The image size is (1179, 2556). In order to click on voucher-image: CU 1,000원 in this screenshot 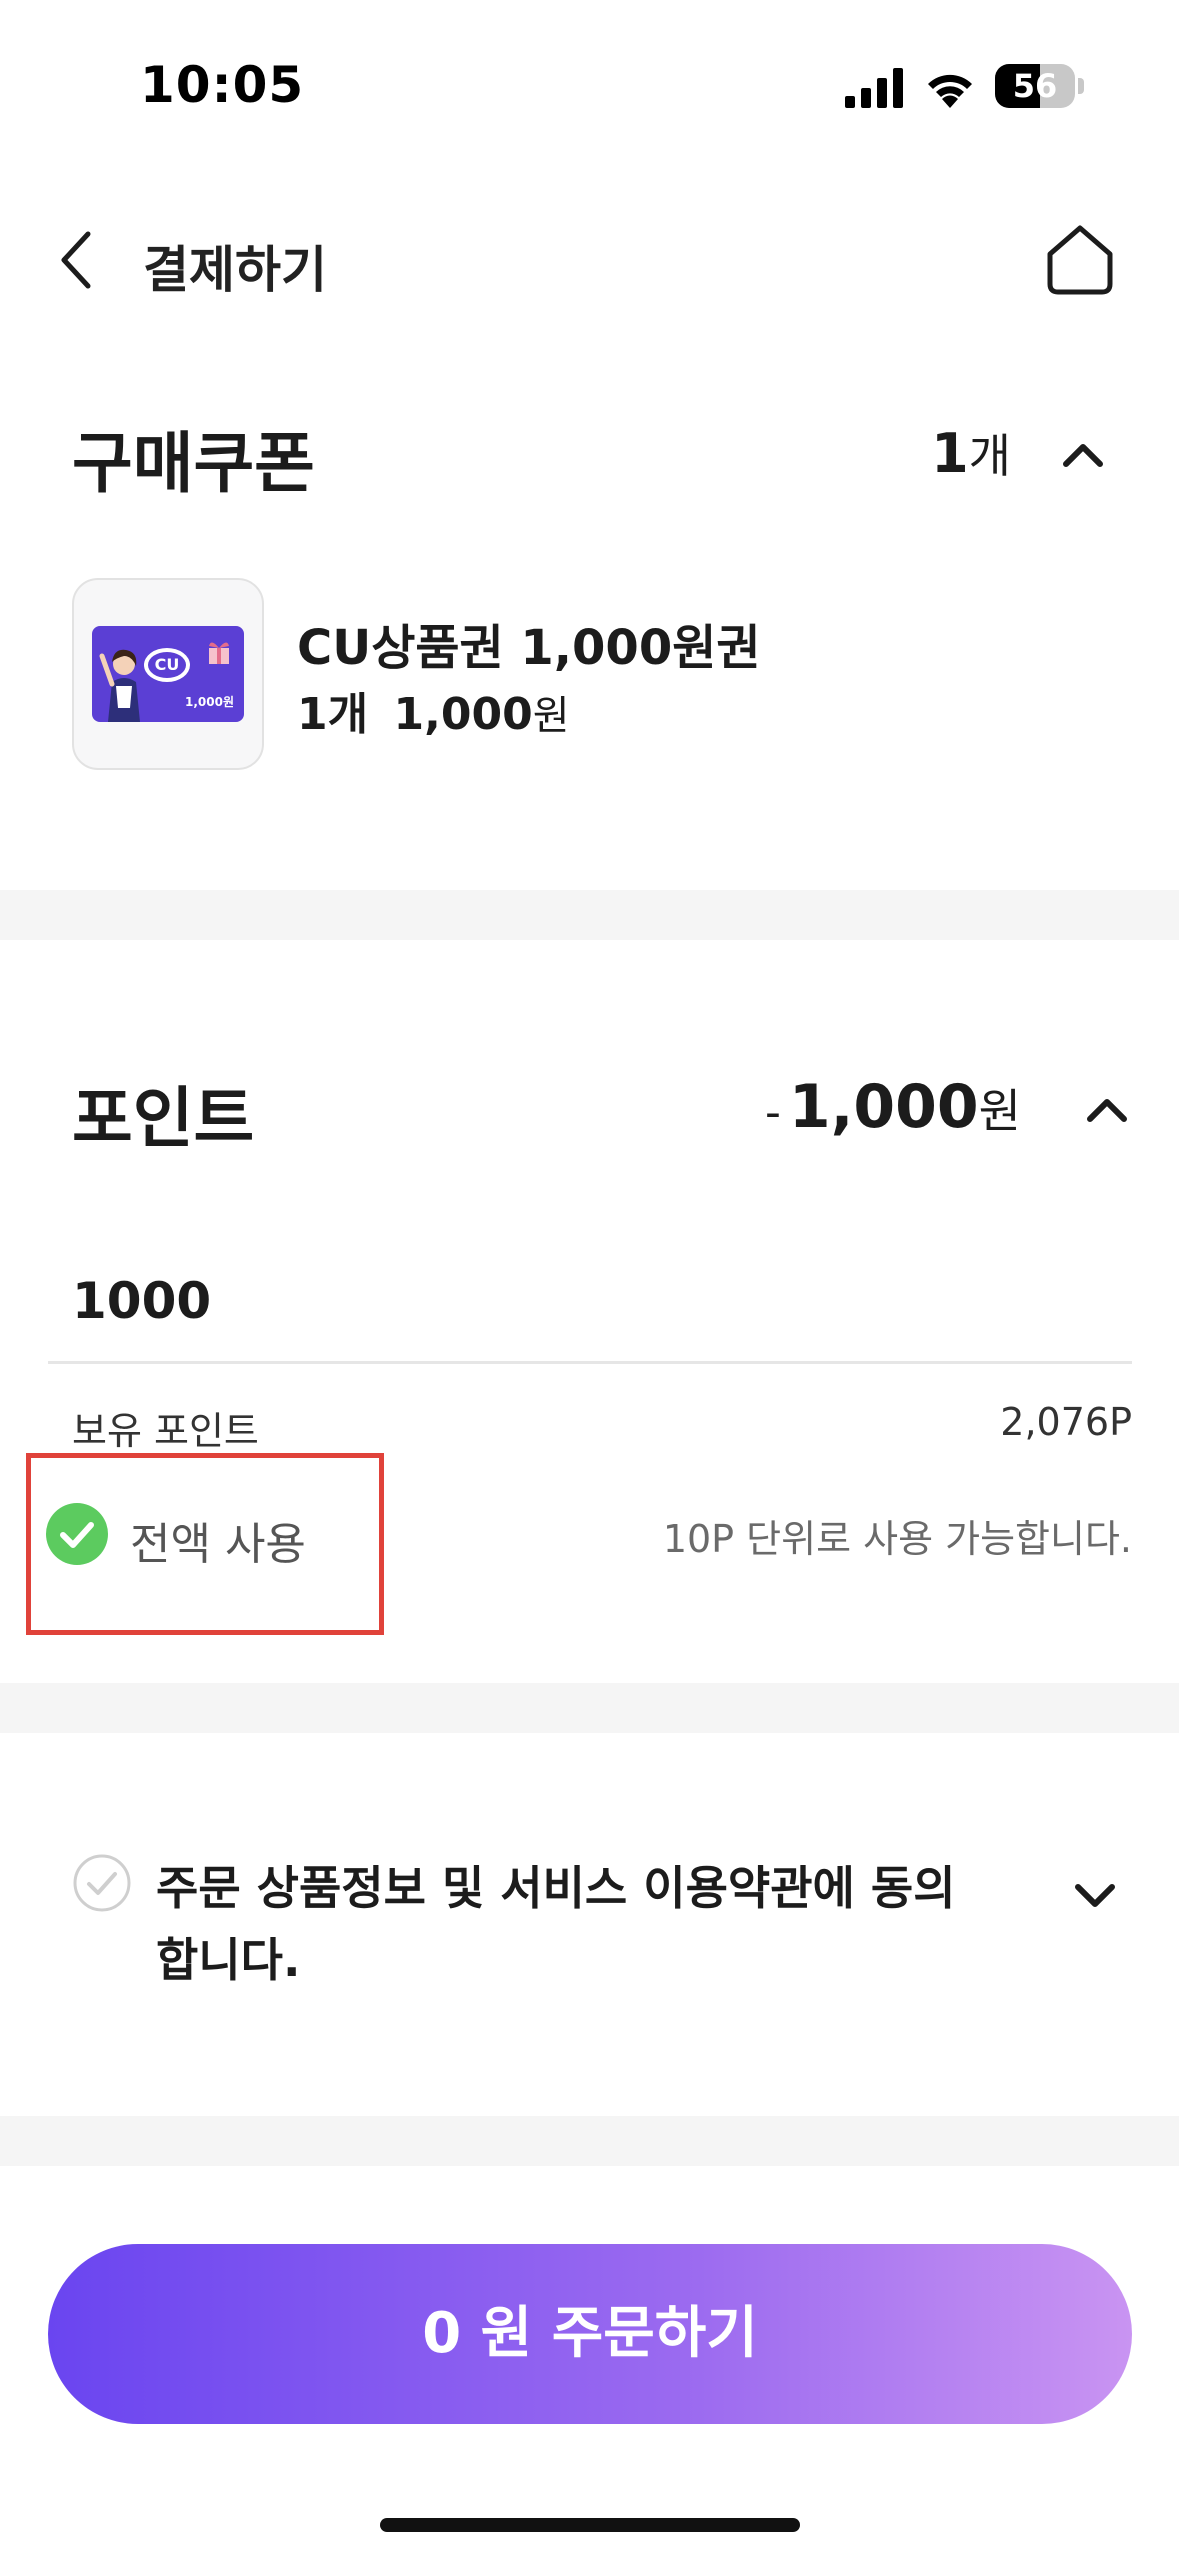, I will do `click(168, 674)`.